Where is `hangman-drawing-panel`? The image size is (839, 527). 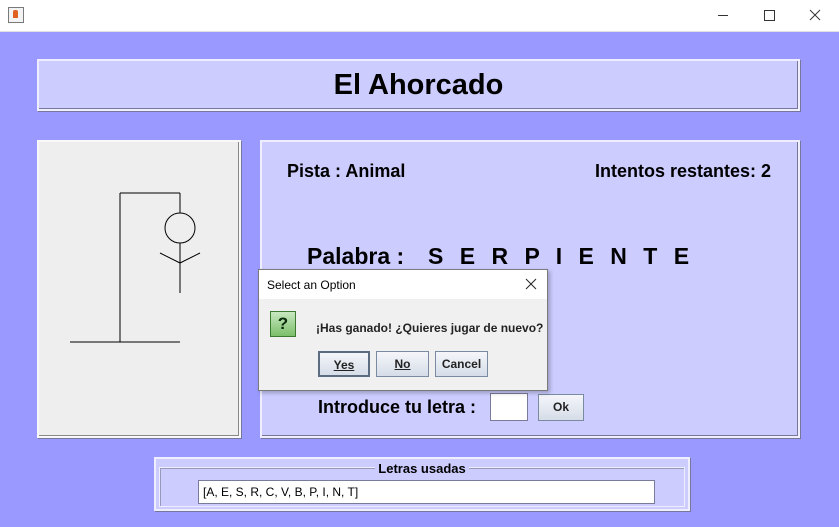
hangman-drawing-panel is located at coordinates (139, 289).